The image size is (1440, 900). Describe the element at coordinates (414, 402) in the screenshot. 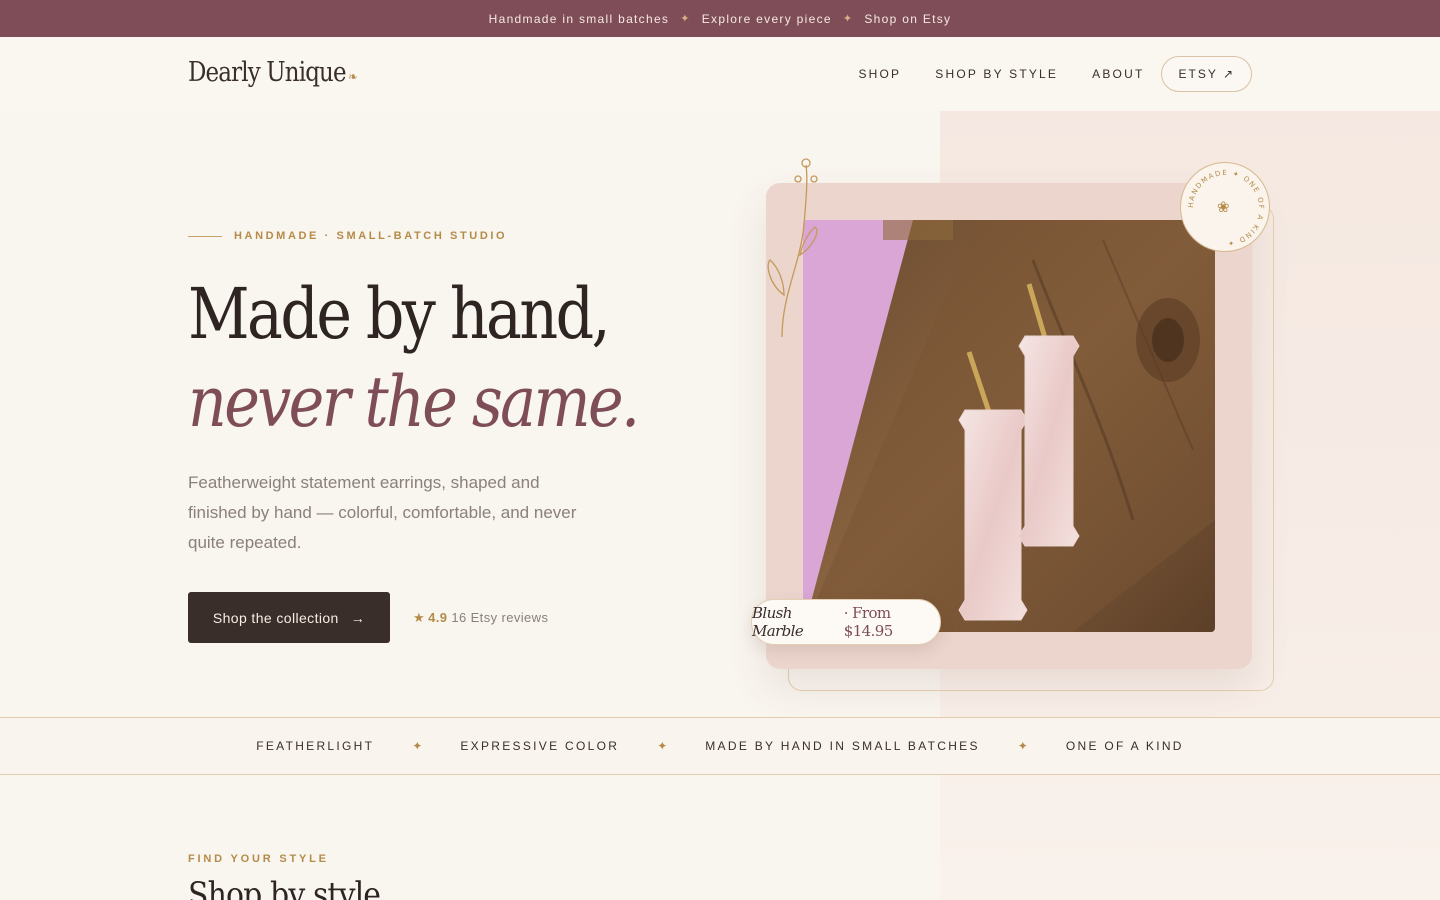

I see `headline-line-2: never the same.` at that location.